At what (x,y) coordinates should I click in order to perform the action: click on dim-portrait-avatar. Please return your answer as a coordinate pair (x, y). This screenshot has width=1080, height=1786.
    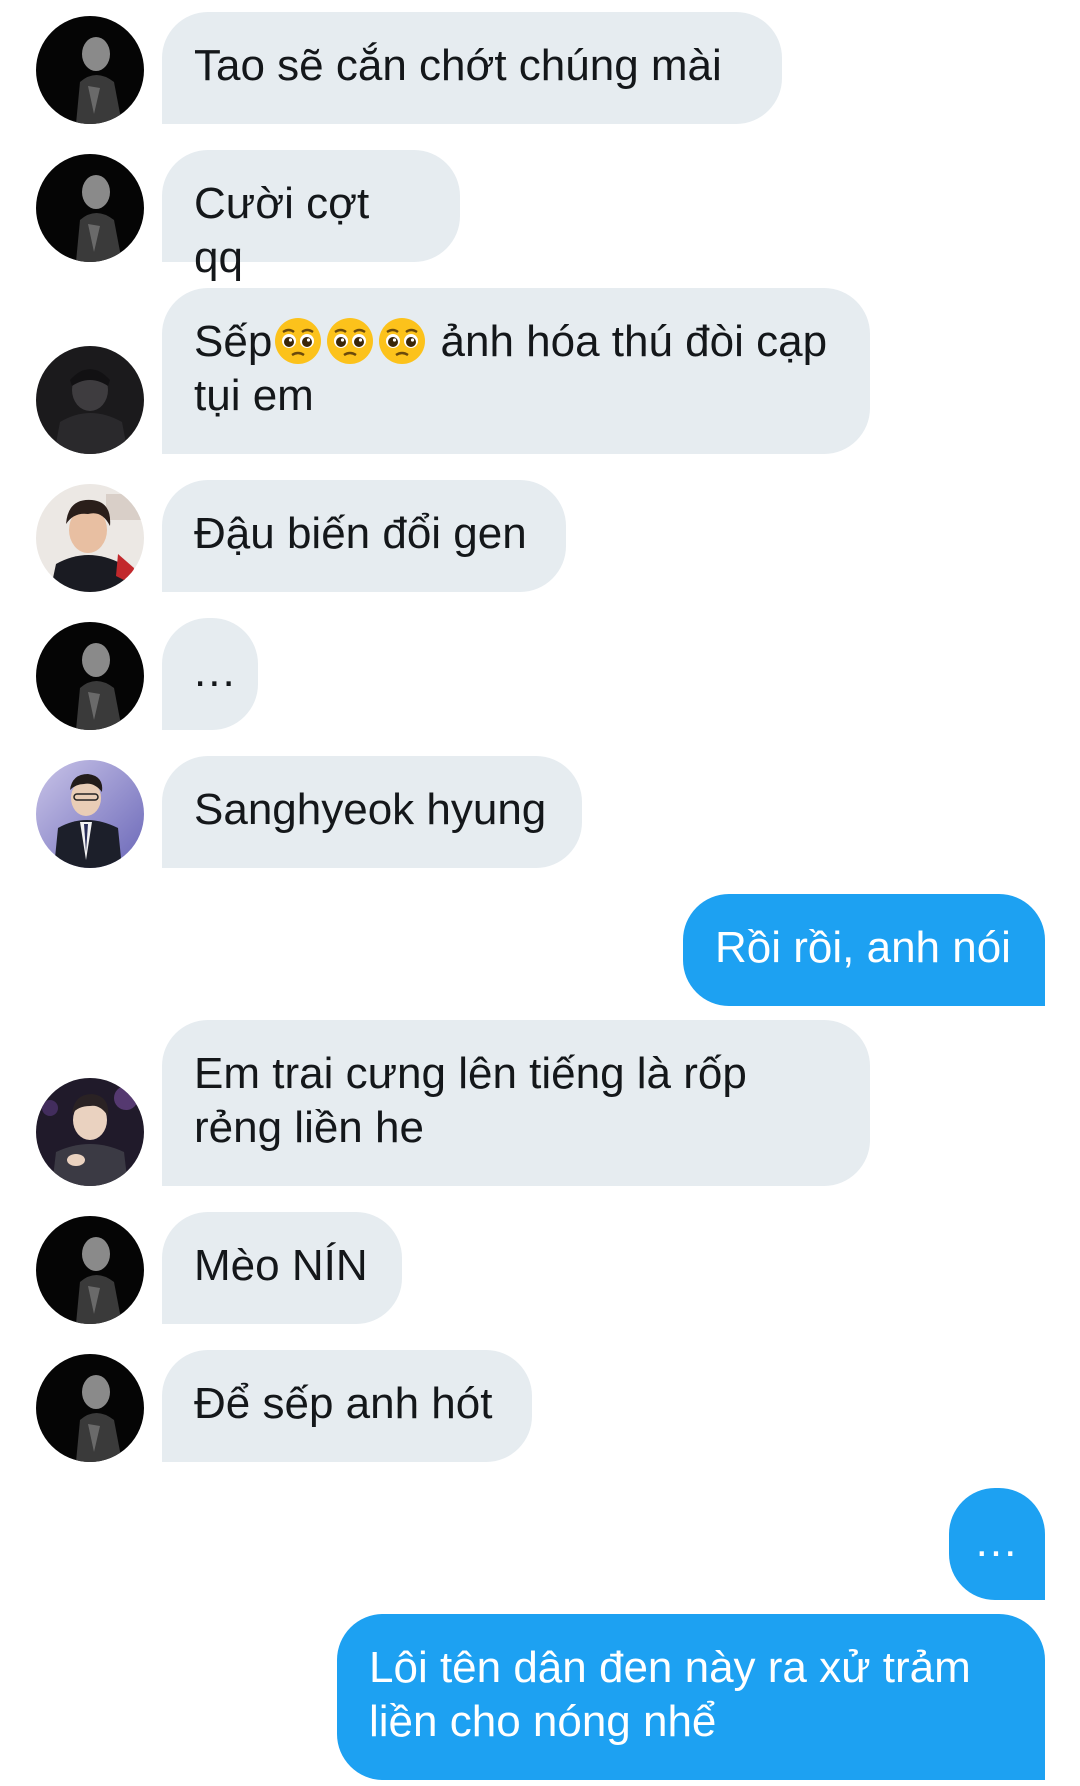
    Looking at the image, I should click on (90, 400).